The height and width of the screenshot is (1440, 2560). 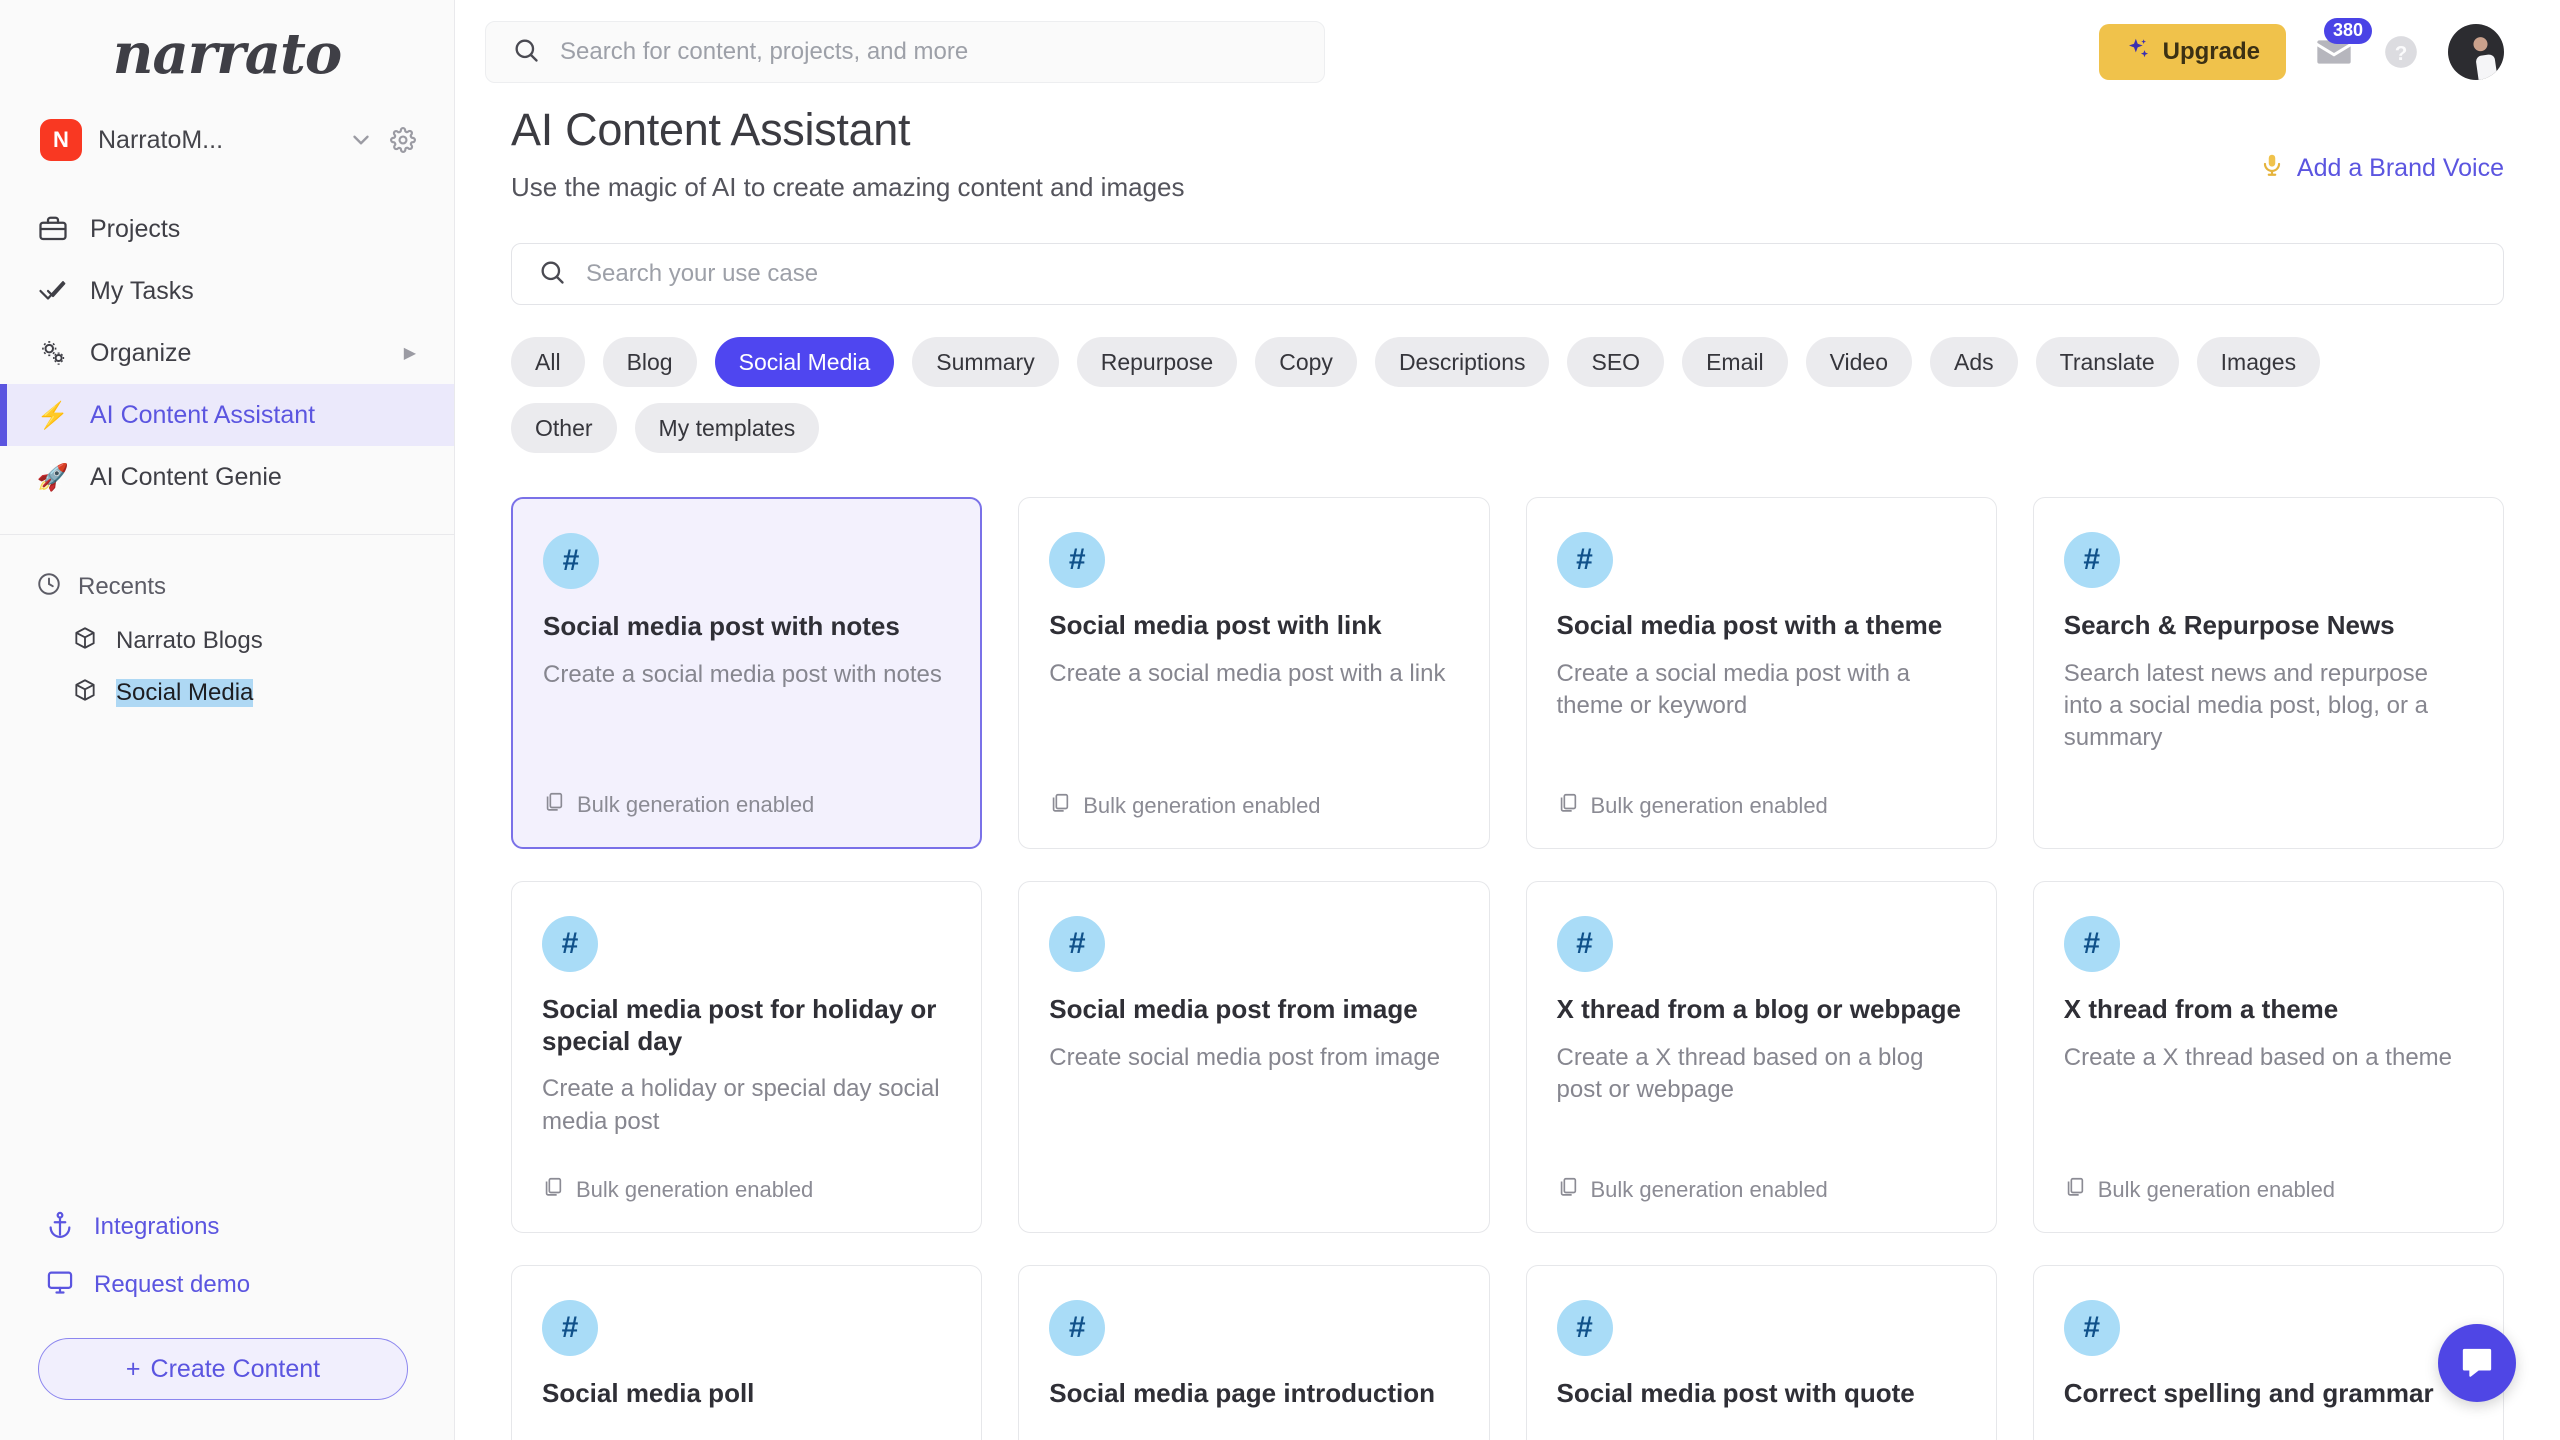 I want to click on mail-icon: 380, so click(x=2343, y=45).